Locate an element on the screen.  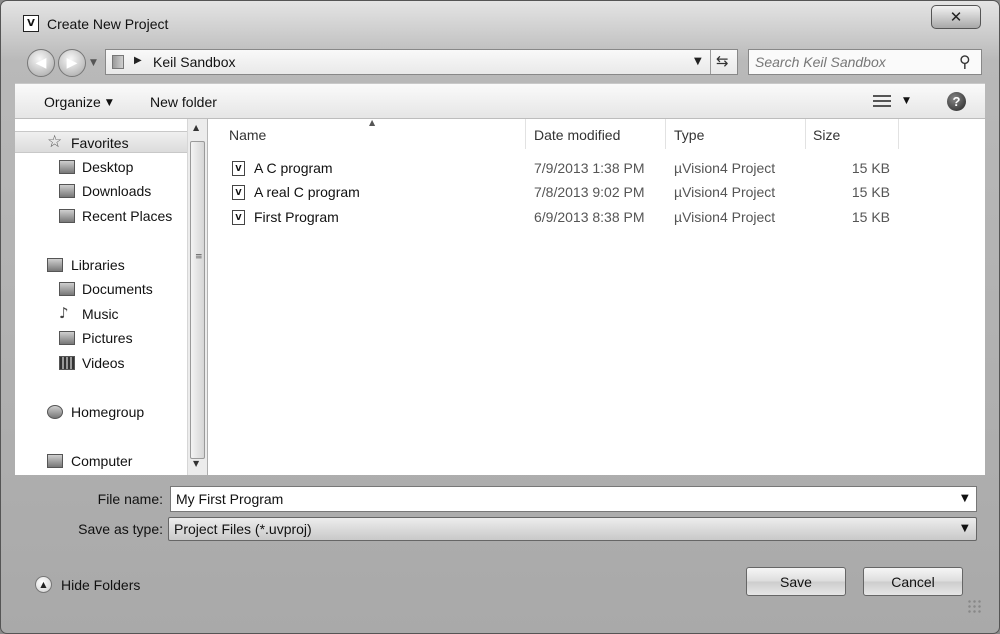
nav-item-pictures: Pictures is located at coordinates (101, 338).